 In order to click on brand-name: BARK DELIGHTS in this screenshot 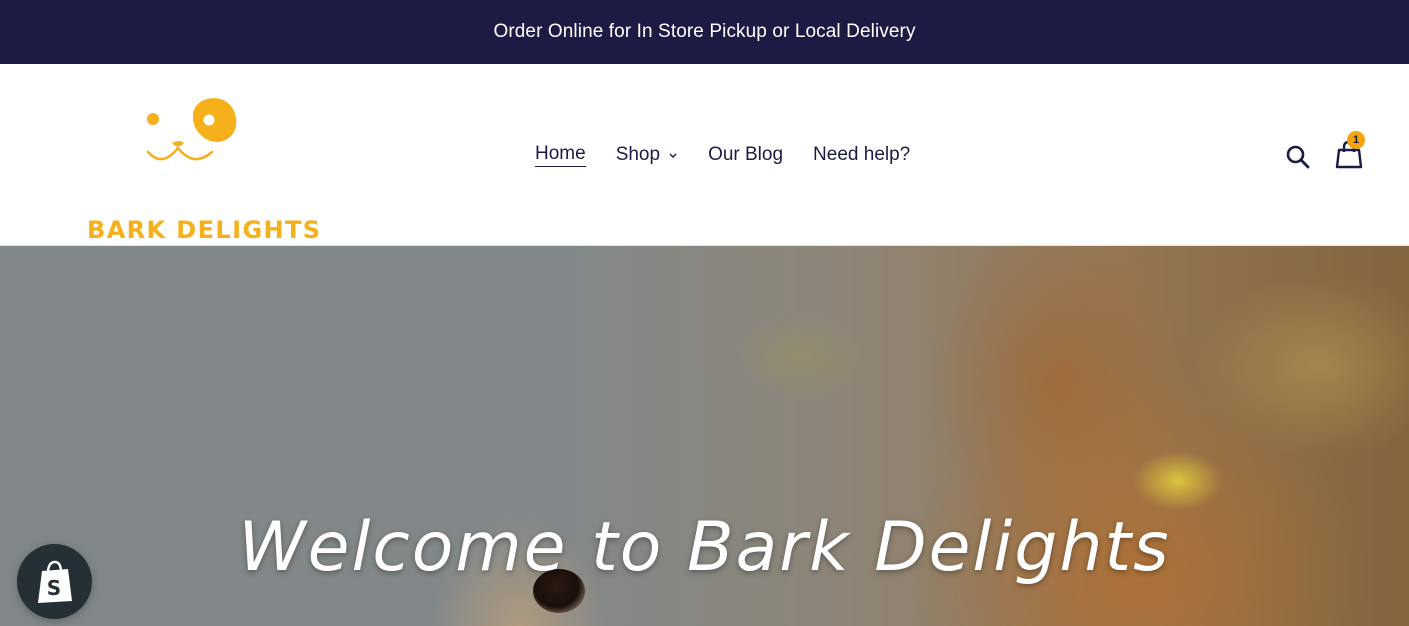, I will do `click(204, 230)`.